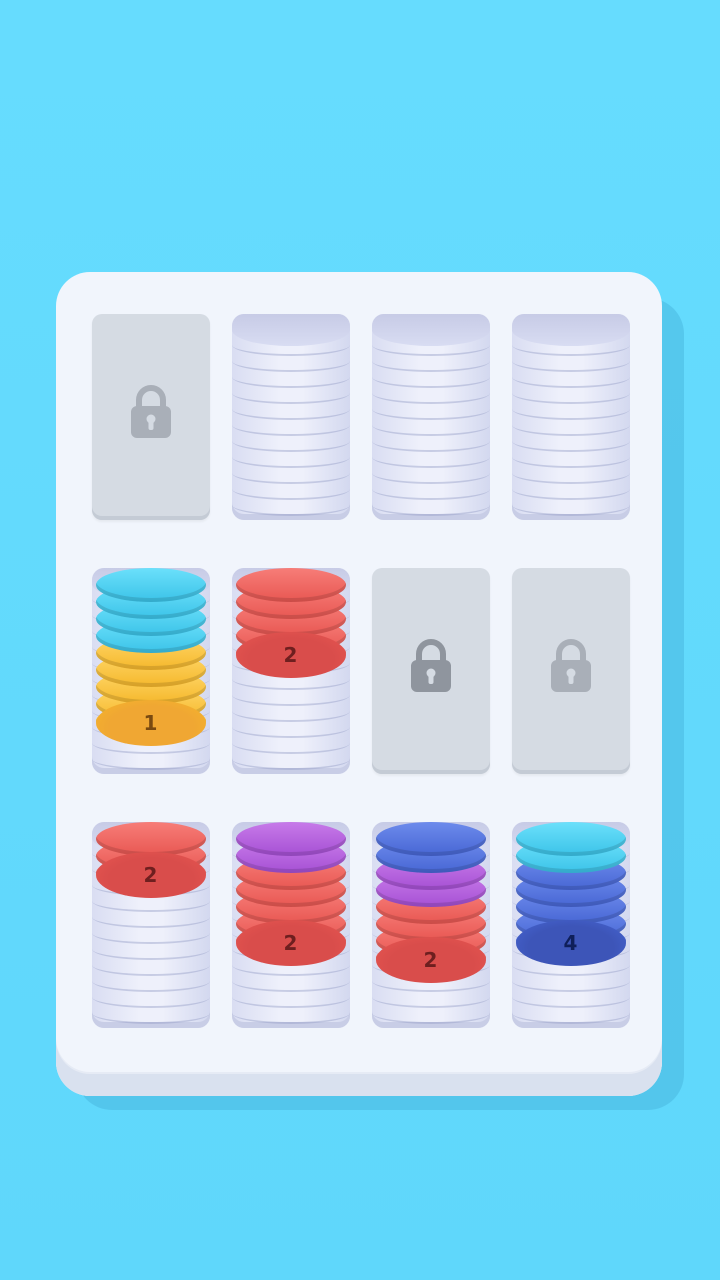  I want to click on stack-count-label: 1, so click(151, 723).